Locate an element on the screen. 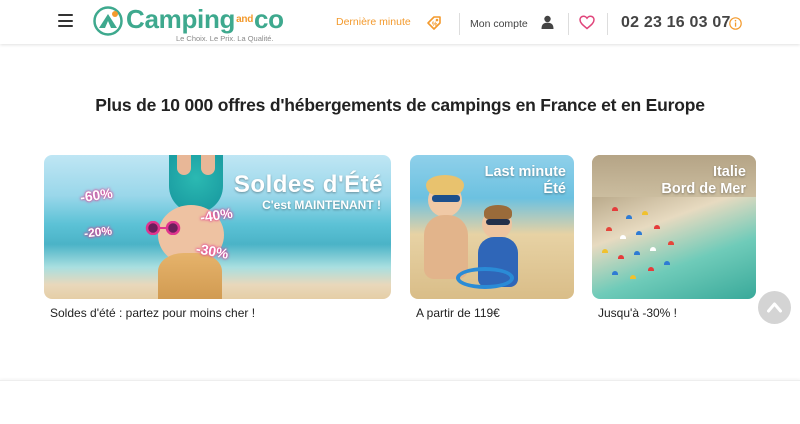  chevron-up-icon is located at coordinates (774, 307).